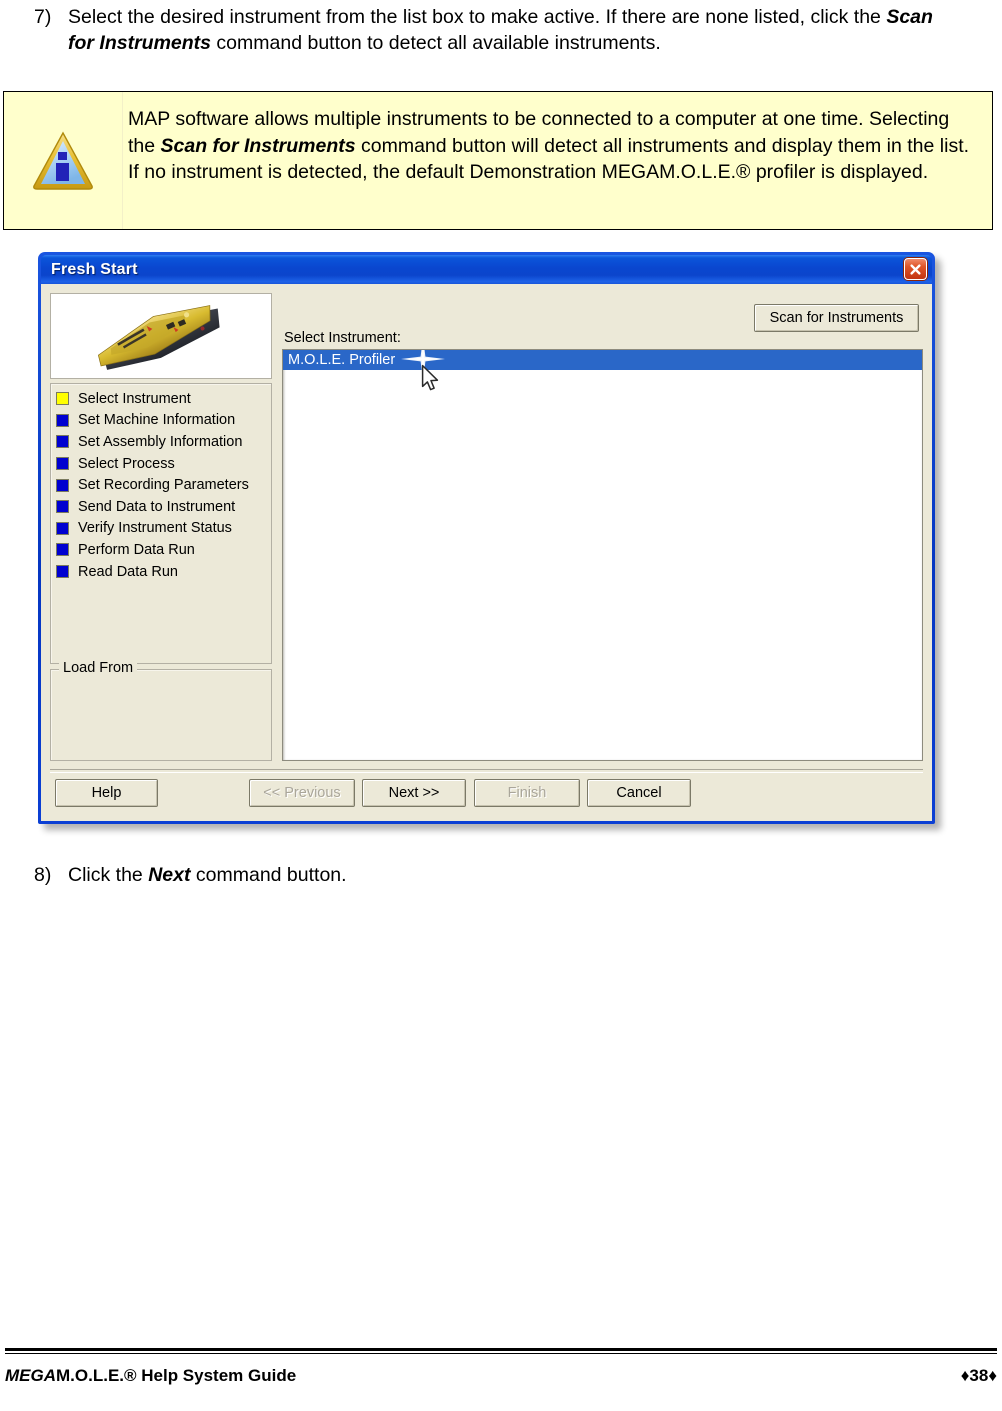 Image resolution: width=1002 pixels, height=1411 pixels. I want to click on wizard-step-label: Set Recording Parameters, so click(163, 485).